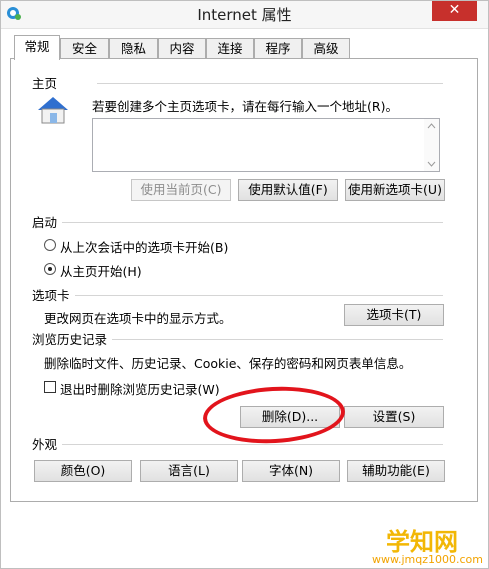 This screenshot has height=569, width=489. What do you see at coordinates (144, 247) in the screenshot?
I see `radio-last-session-label: 从上次会话中的选项卡开始(B)` at bounding box center [144, 247].